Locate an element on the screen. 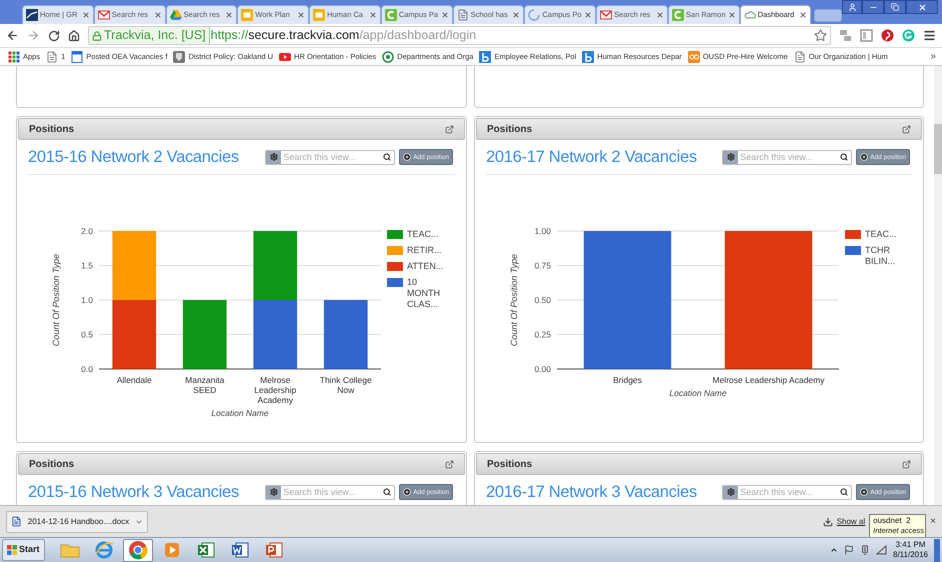 The image size is (942, 562). clock-date: 8/11/2016 is located at coordinates (910, 555).